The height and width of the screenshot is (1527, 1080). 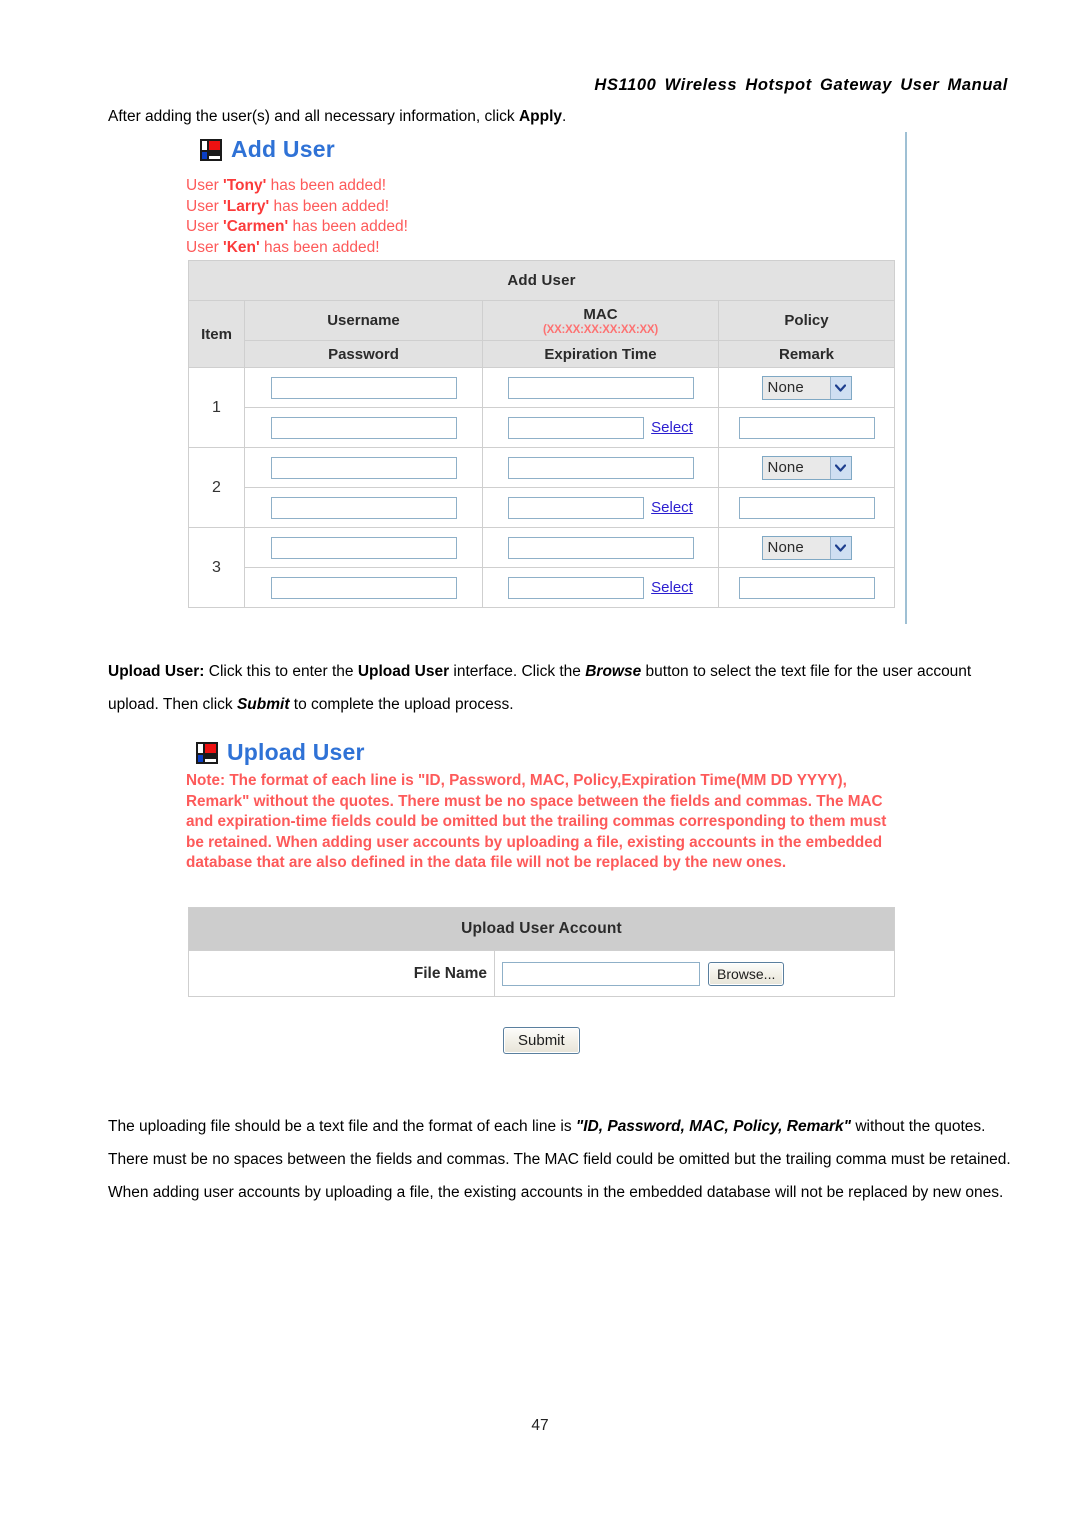 What do you see at coordinates (541, 1040) in the screenshot?
I see `submit-button: Submit` at bounding box center [541, 1040].